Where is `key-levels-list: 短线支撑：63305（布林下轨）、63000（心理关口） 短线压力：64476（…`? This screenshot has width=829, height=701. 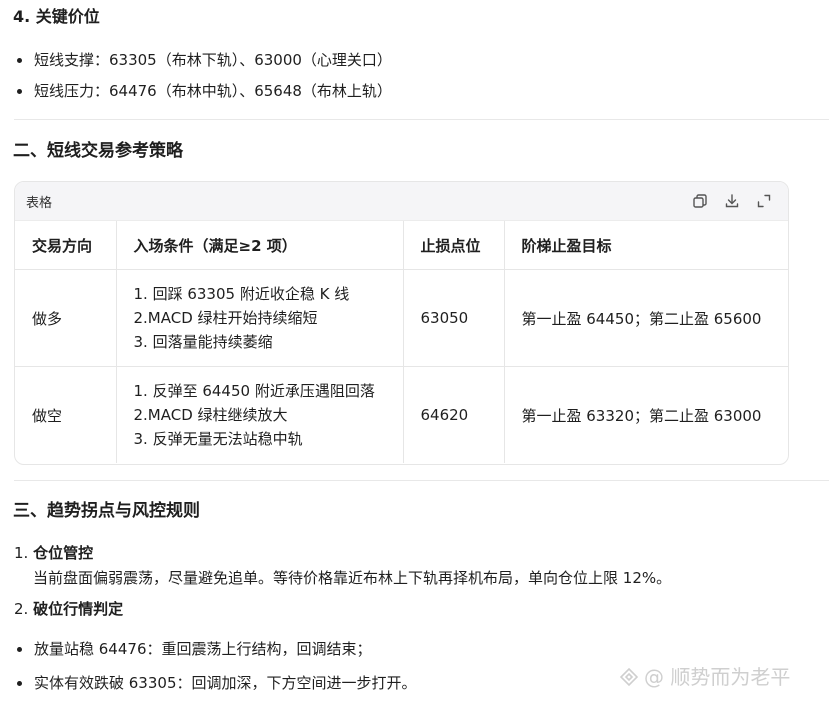
key-levels-list: 短线支撑：63305（布林下轨）、63000（心理关口） 短线压力：64476（… is located at coordinates (203, 75).